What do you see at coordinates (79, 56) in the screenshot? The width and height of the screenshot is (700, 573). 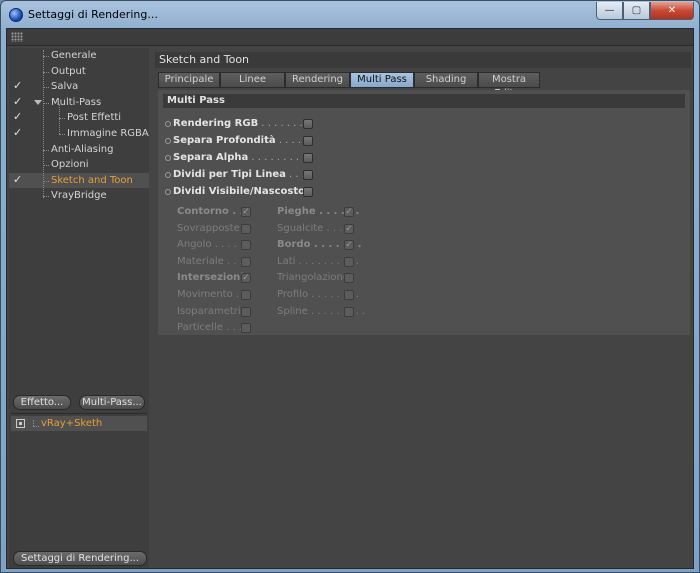 I see `tree-item: Generale` at bounding box center [79, 56].